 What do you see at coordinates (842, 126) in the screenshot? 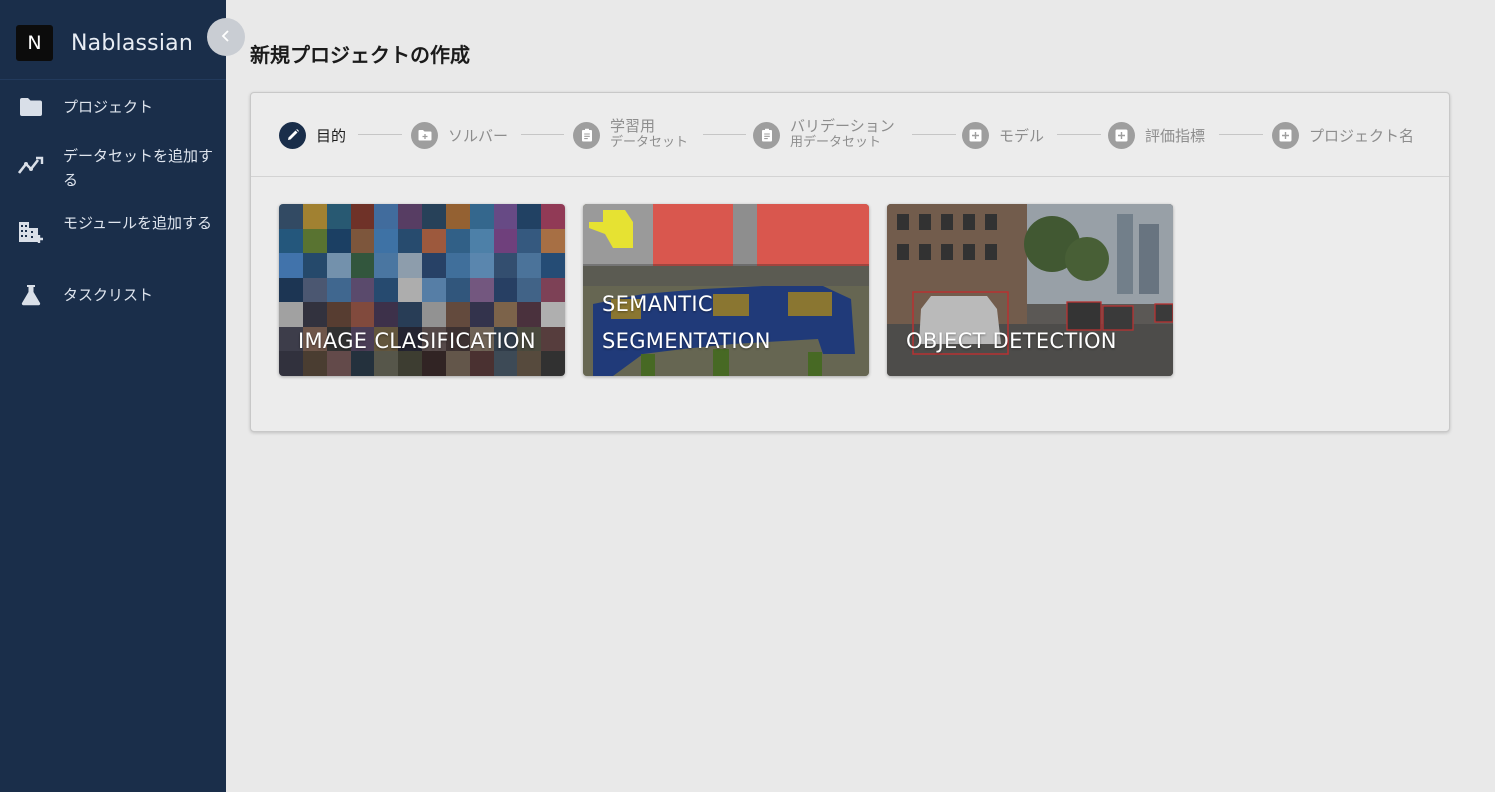
I see `step-label-main: バリデーション` at bounding box center [842, 126].